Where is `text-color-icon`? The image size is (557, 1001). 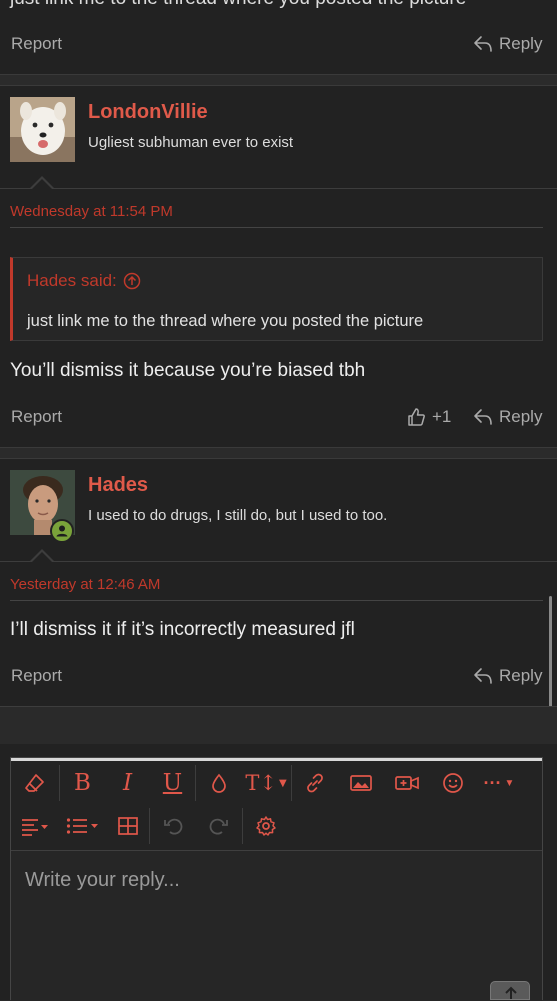 text-color-icon is located at coordinates (218, 783).